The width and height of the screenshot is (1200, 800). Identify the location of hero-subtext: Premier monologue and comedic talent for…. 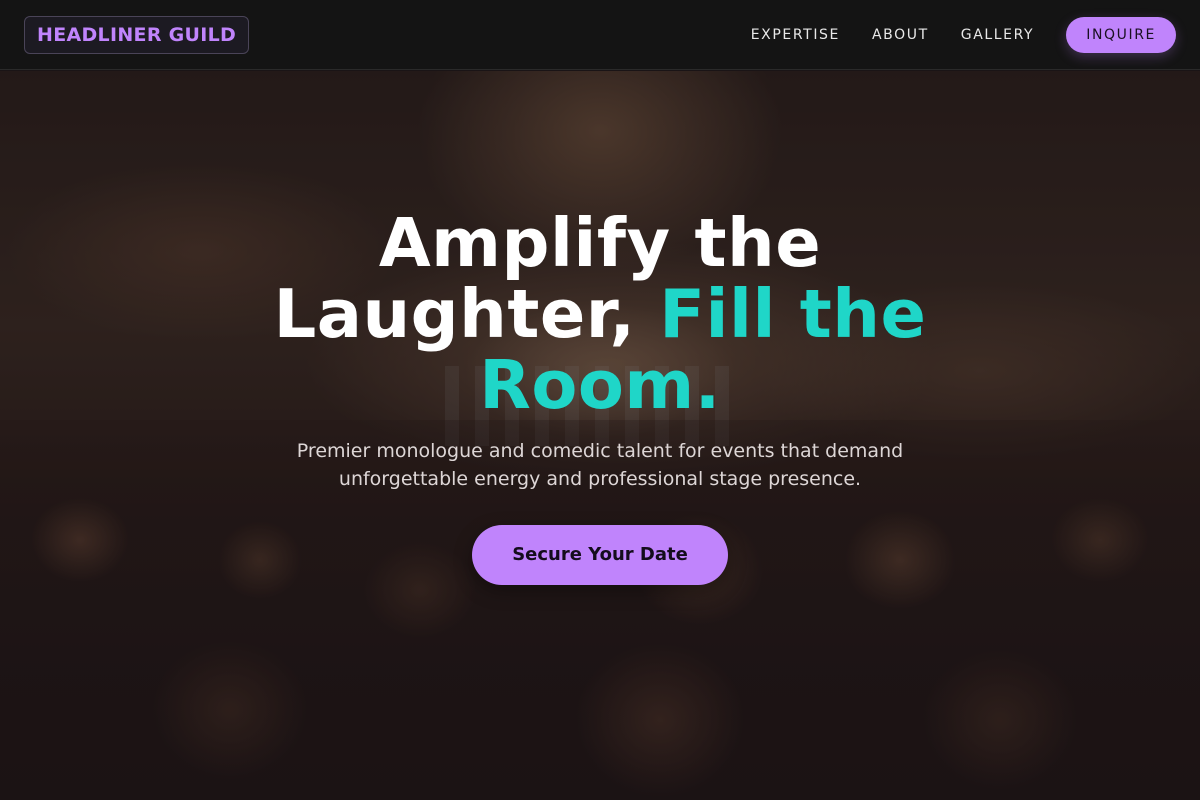
(600, 465).